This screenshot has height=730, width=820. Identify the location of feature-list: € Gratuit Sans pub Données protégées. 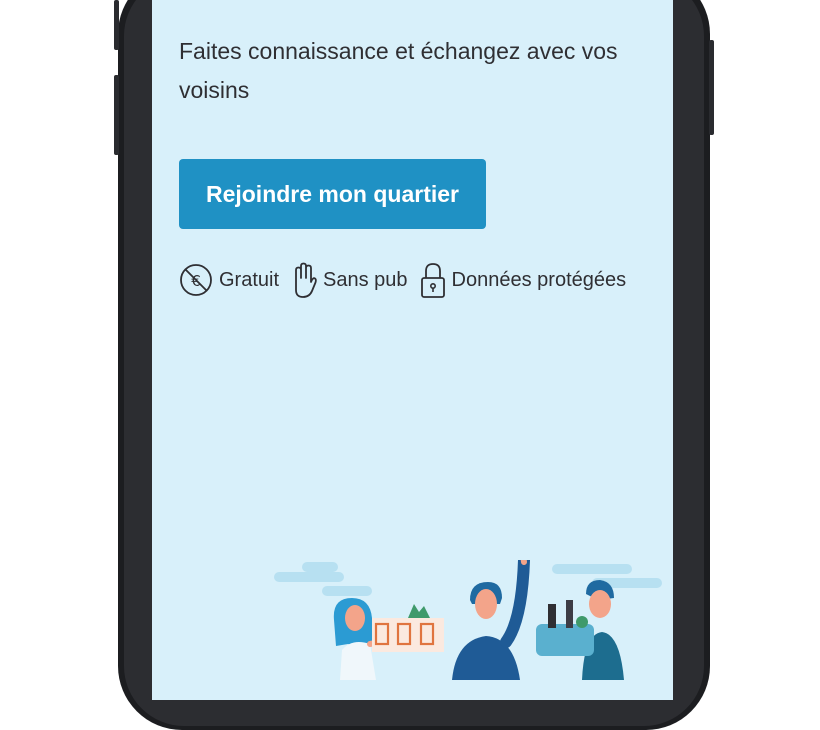
(407, 280).